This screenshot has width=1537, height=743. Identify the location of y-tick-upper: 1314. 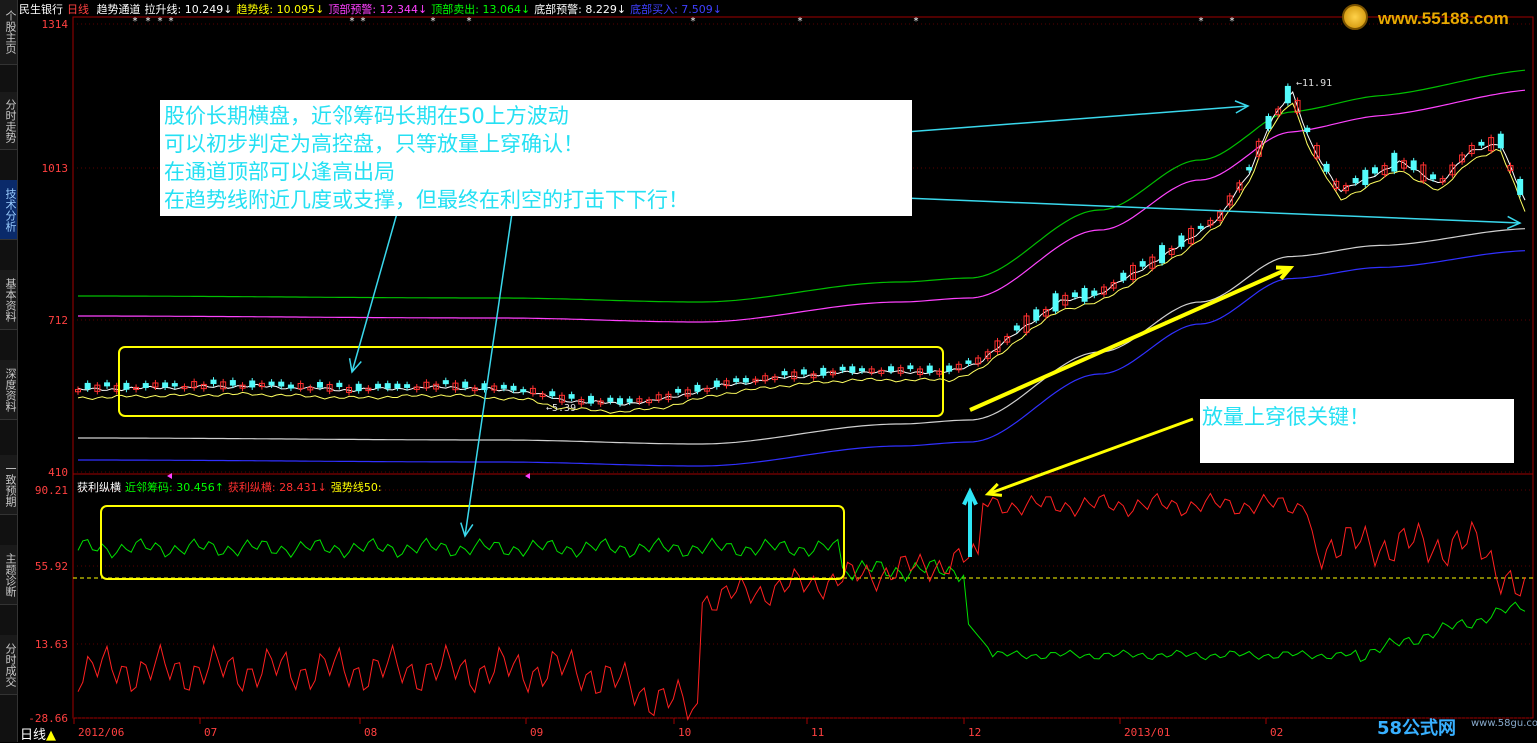
(55, 24).